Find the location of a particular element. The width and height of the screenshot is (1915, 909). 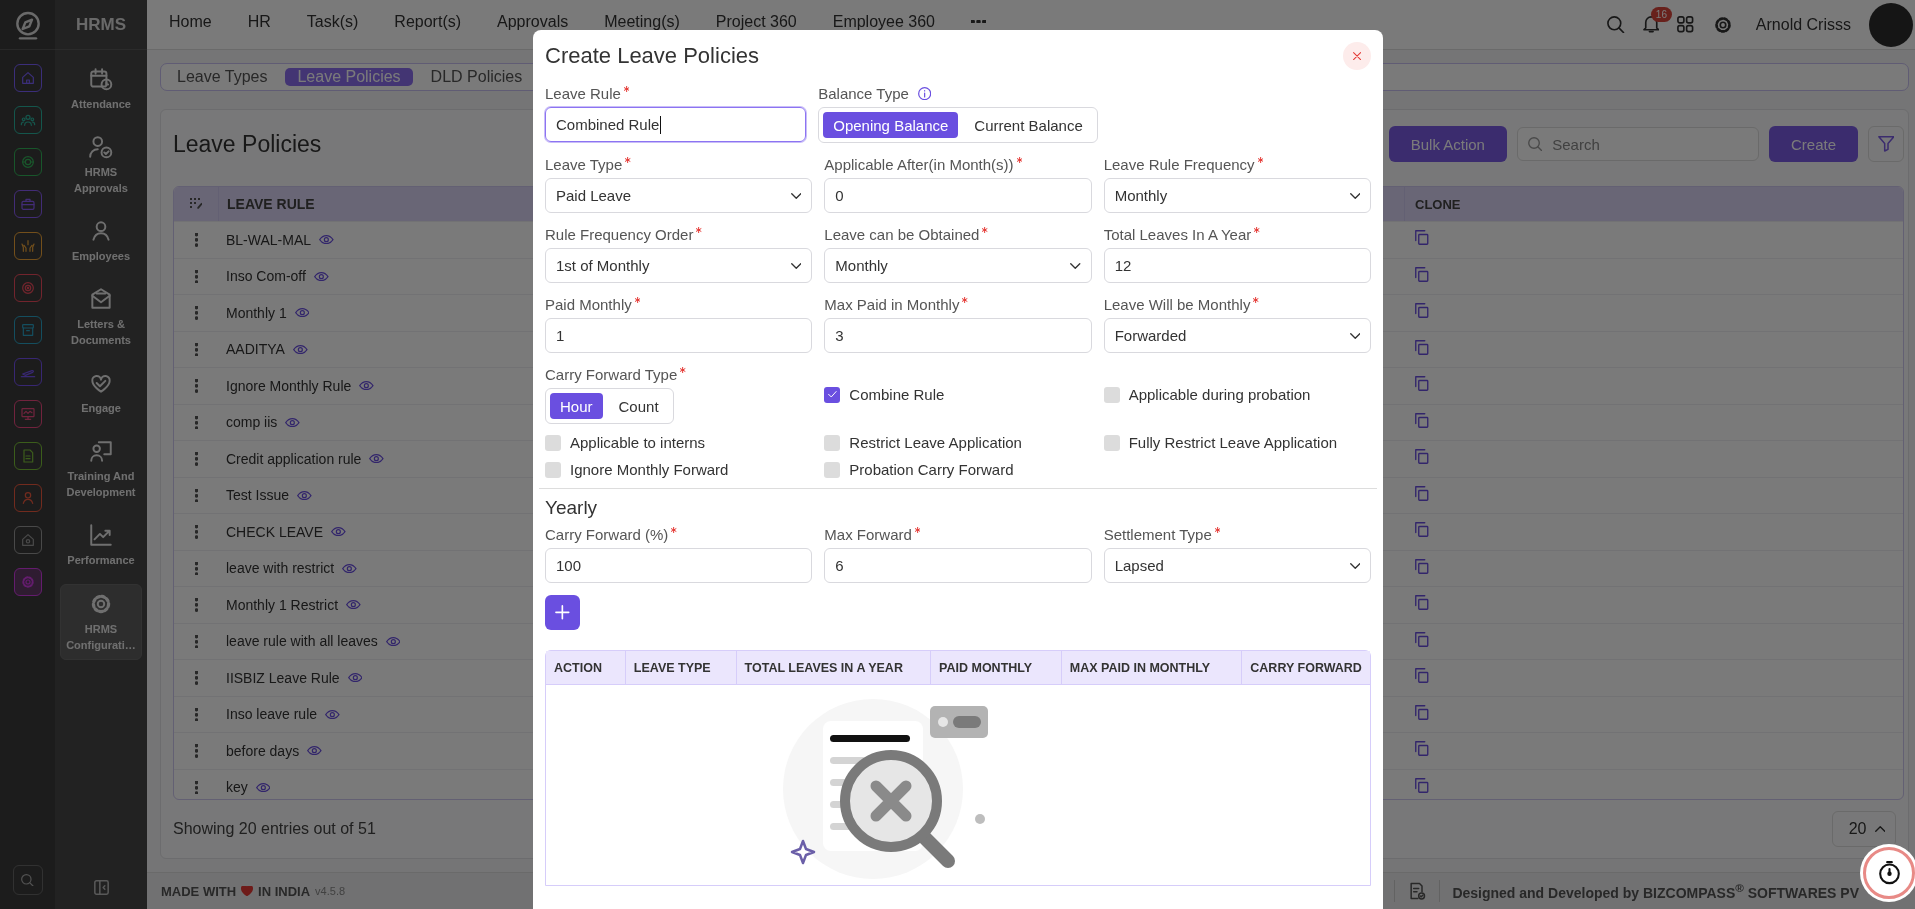

checkbox-row: Restrict Leave Application is located at coordinates (923, 442).